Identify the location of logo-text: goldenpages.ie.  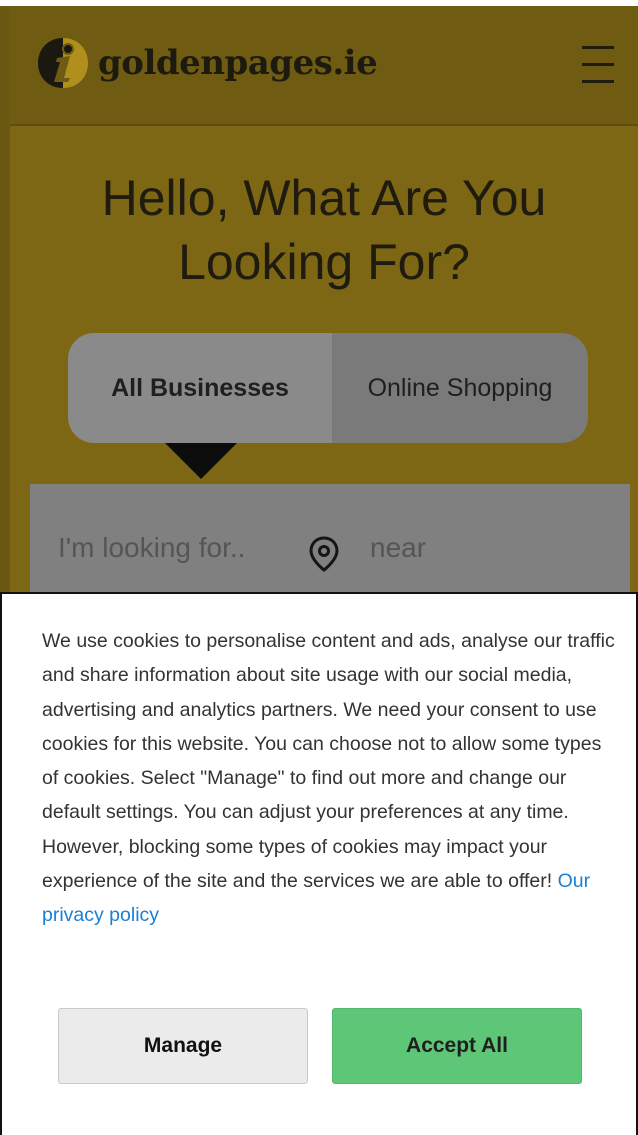
(238, 63).